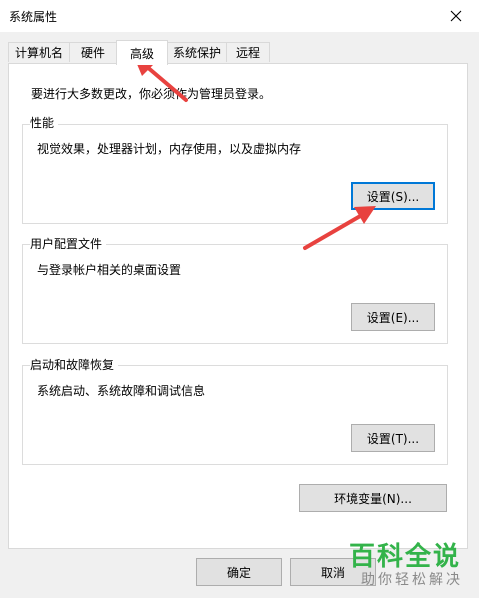  I want to click on tab-advanced: 高级, so click(142, 52).